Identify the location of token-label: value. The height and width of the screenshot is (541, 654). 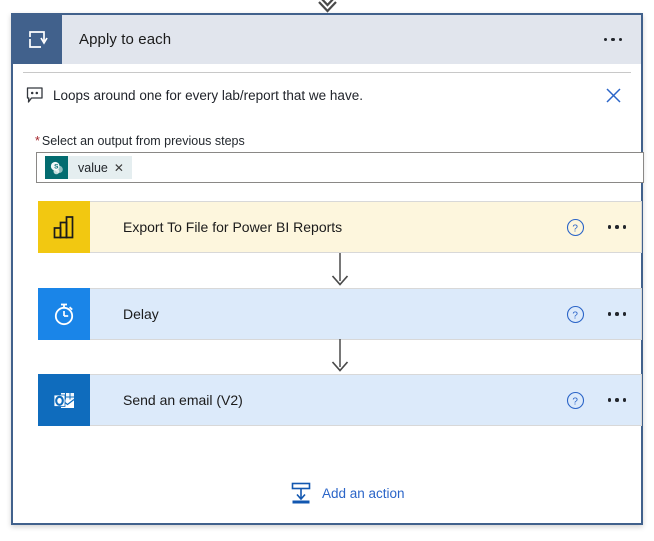
(93, 167).